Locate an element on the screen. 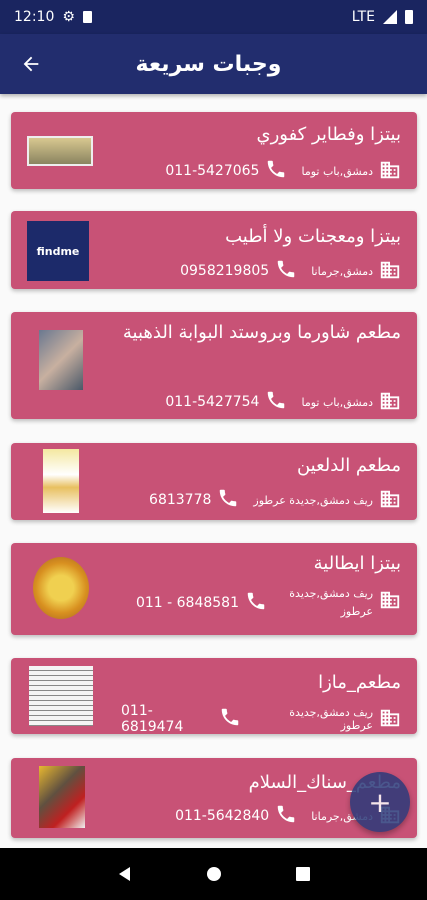  findme-logo-text: findme is located at coordinates (58, 251).